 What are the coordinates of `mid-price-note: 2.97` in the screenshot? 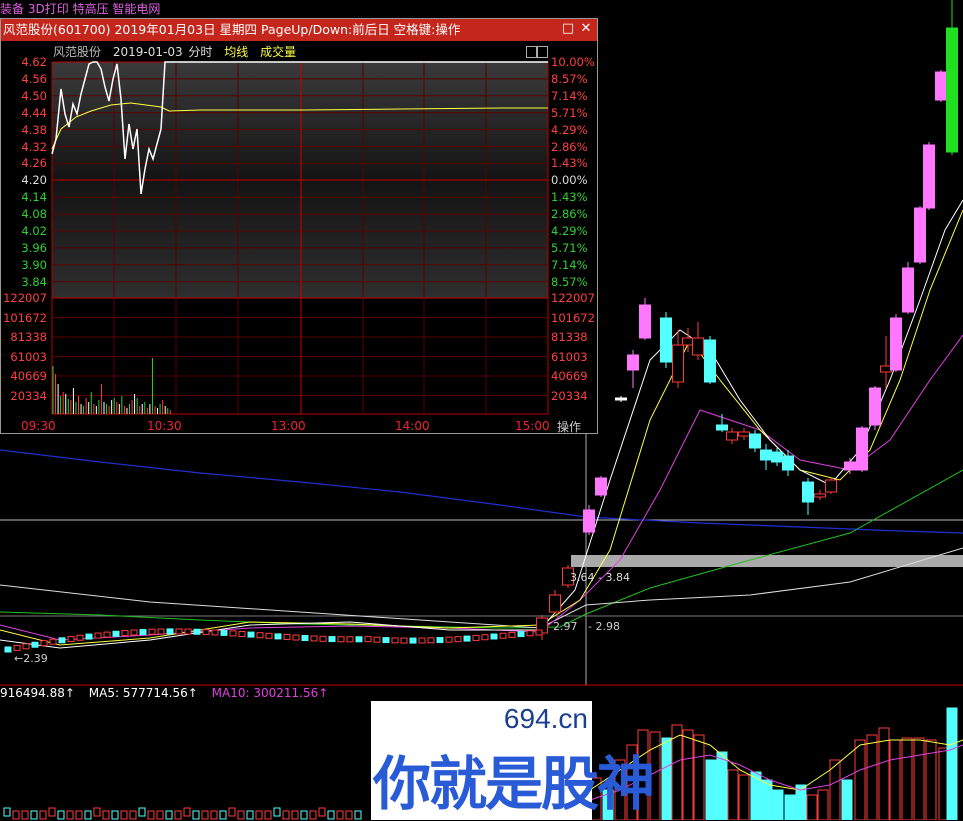 It's located at (565, 626).